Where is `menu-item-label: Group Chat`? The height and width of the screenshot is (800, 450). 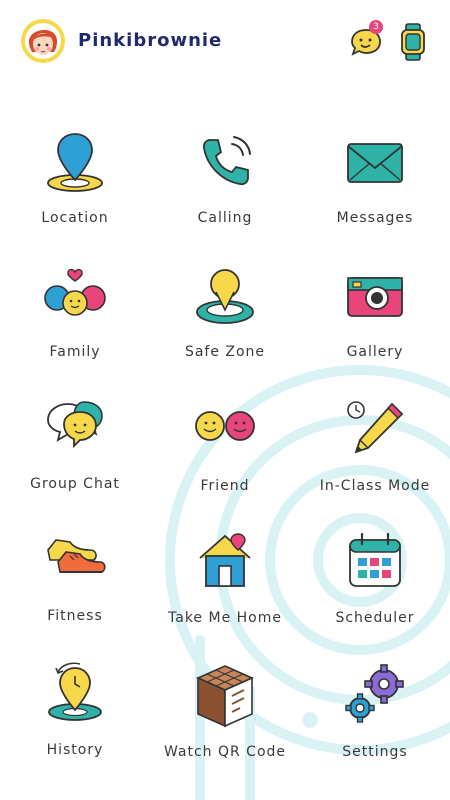 menu-item-label: Group Chat is located at coordinates (75, 484).